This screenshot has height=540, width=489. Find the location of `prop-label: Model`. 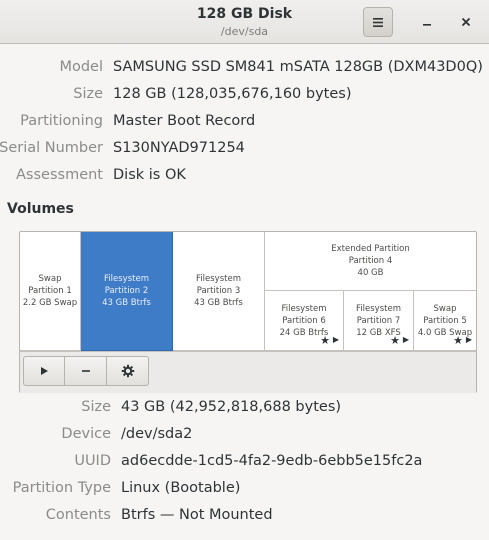

prop-label: Model is located at coordinates (81, 67).